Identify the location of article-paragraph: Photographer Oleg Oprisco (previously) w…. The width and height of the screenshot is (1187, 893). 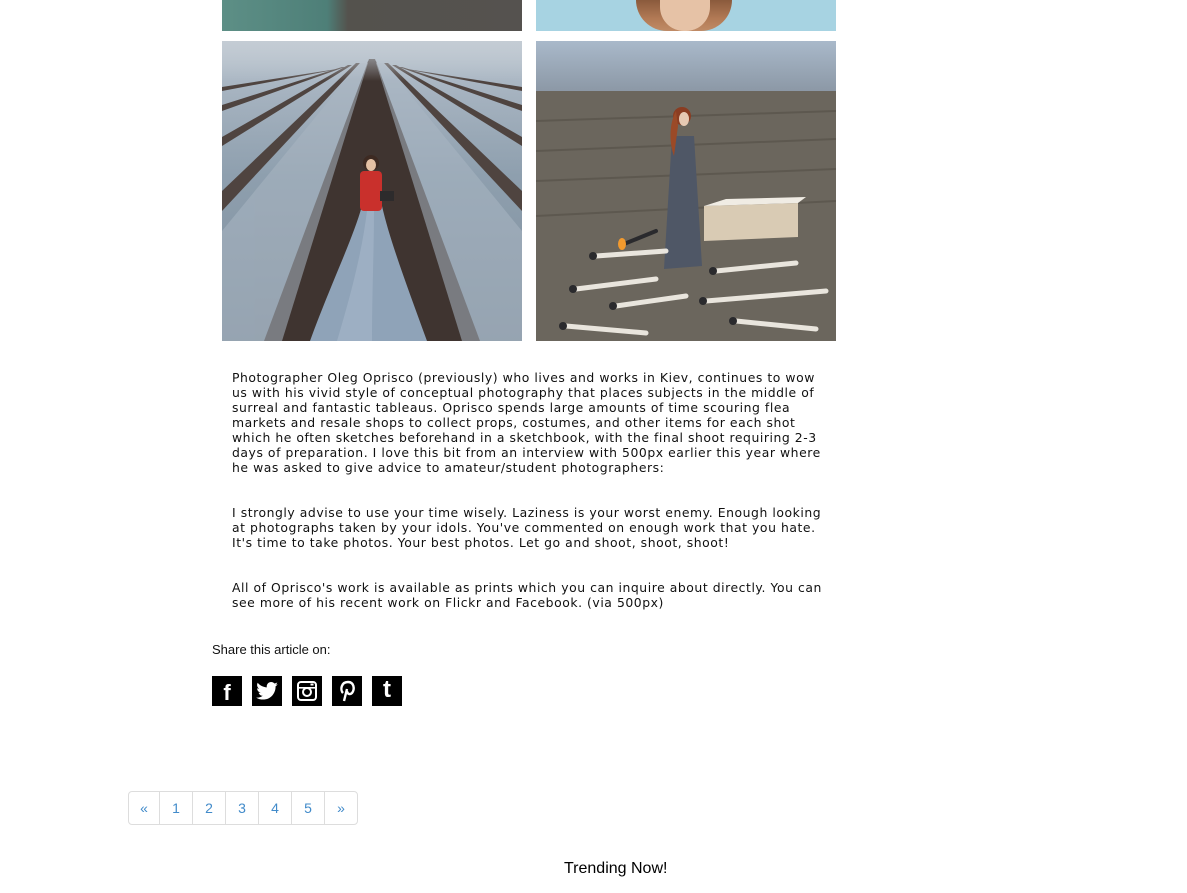
(526, 422).